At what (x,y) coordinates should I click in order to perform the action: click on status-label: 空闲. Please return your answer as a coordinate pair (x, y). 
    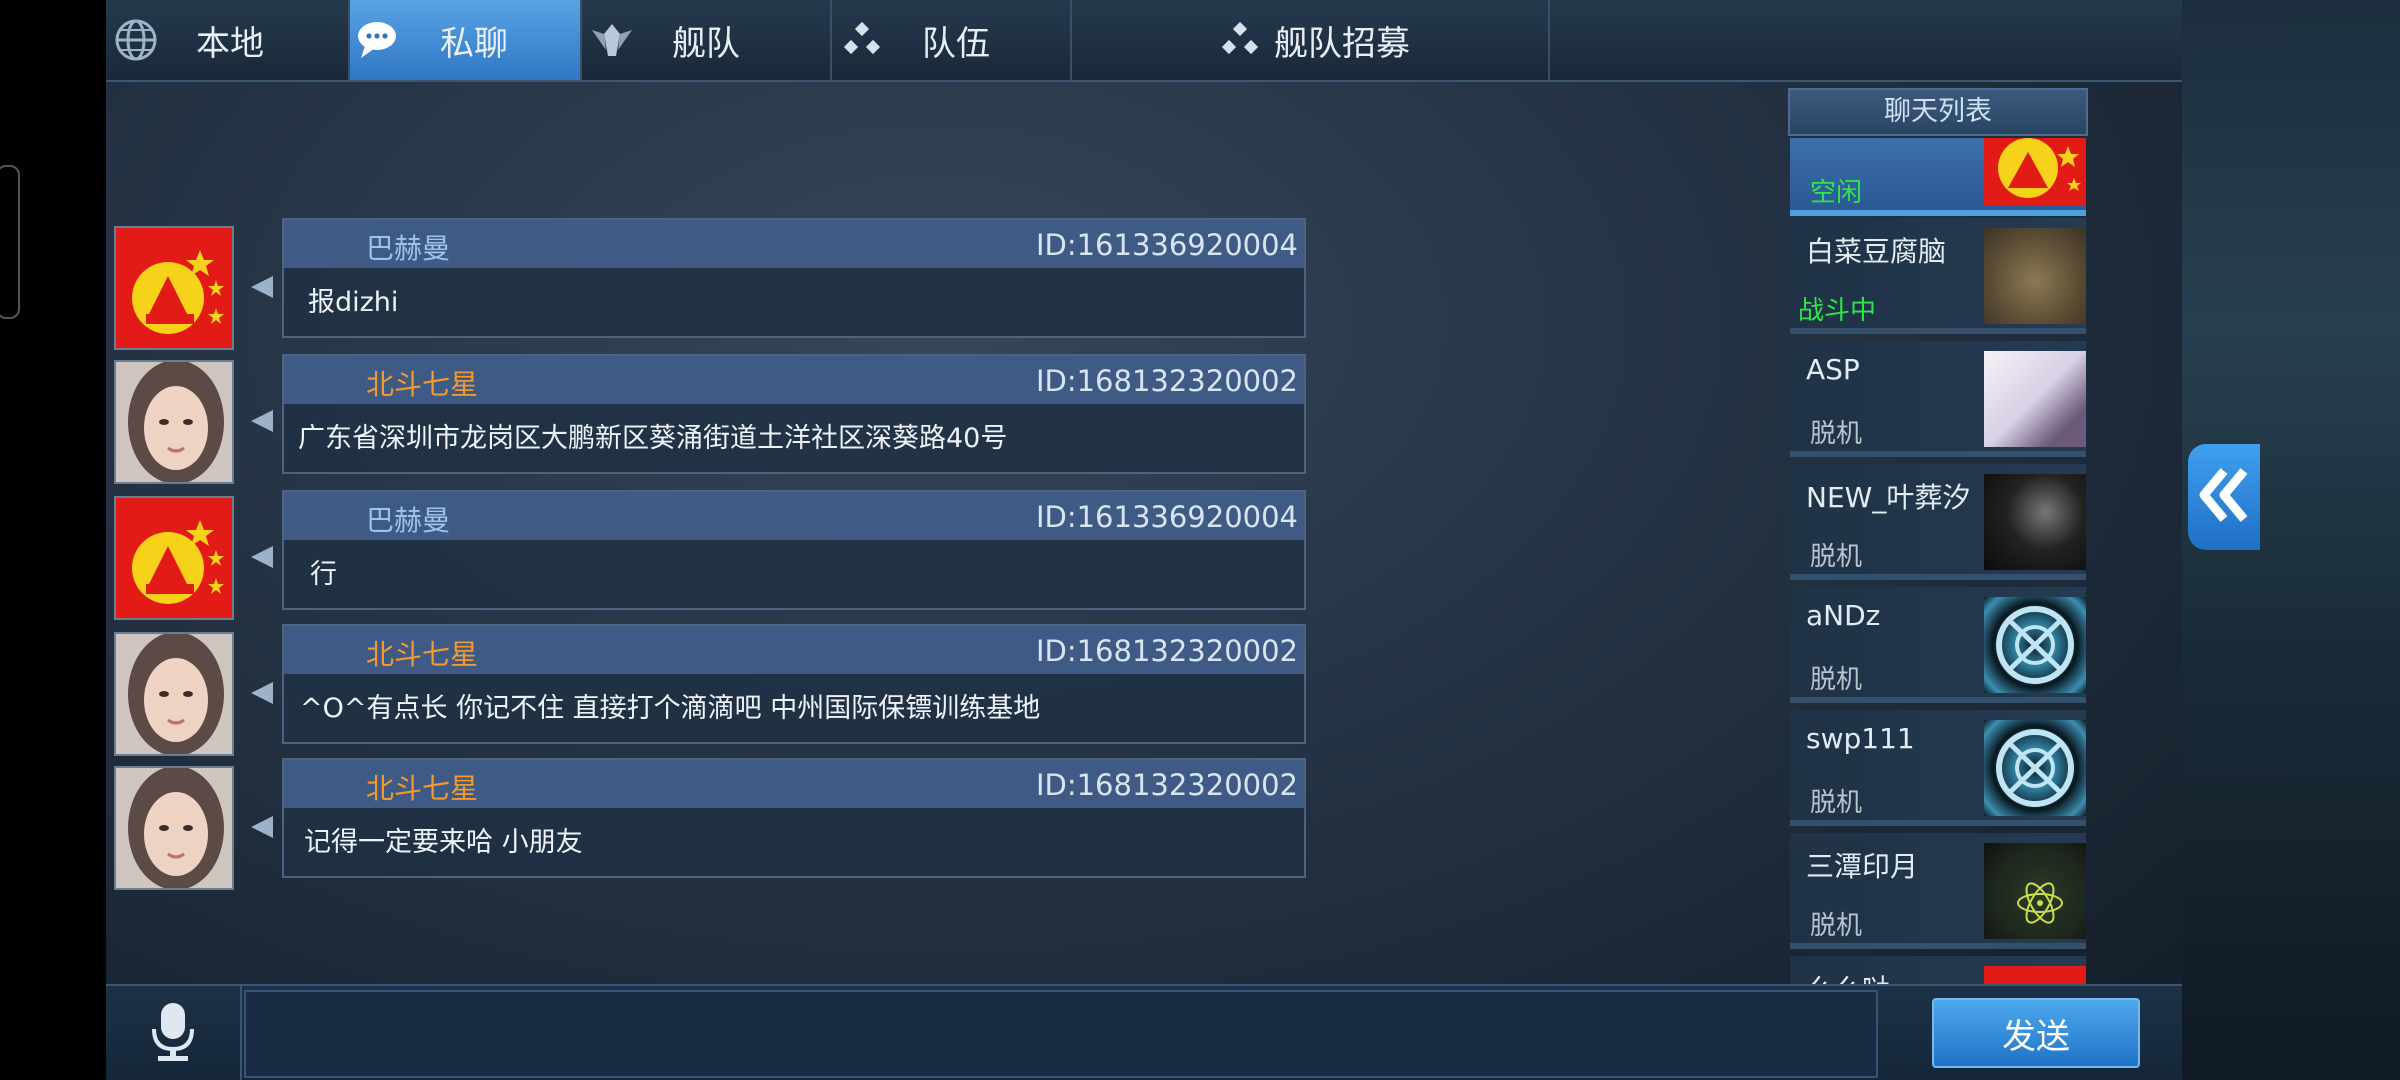
    Looking at the image, I should click on (1836, 193).